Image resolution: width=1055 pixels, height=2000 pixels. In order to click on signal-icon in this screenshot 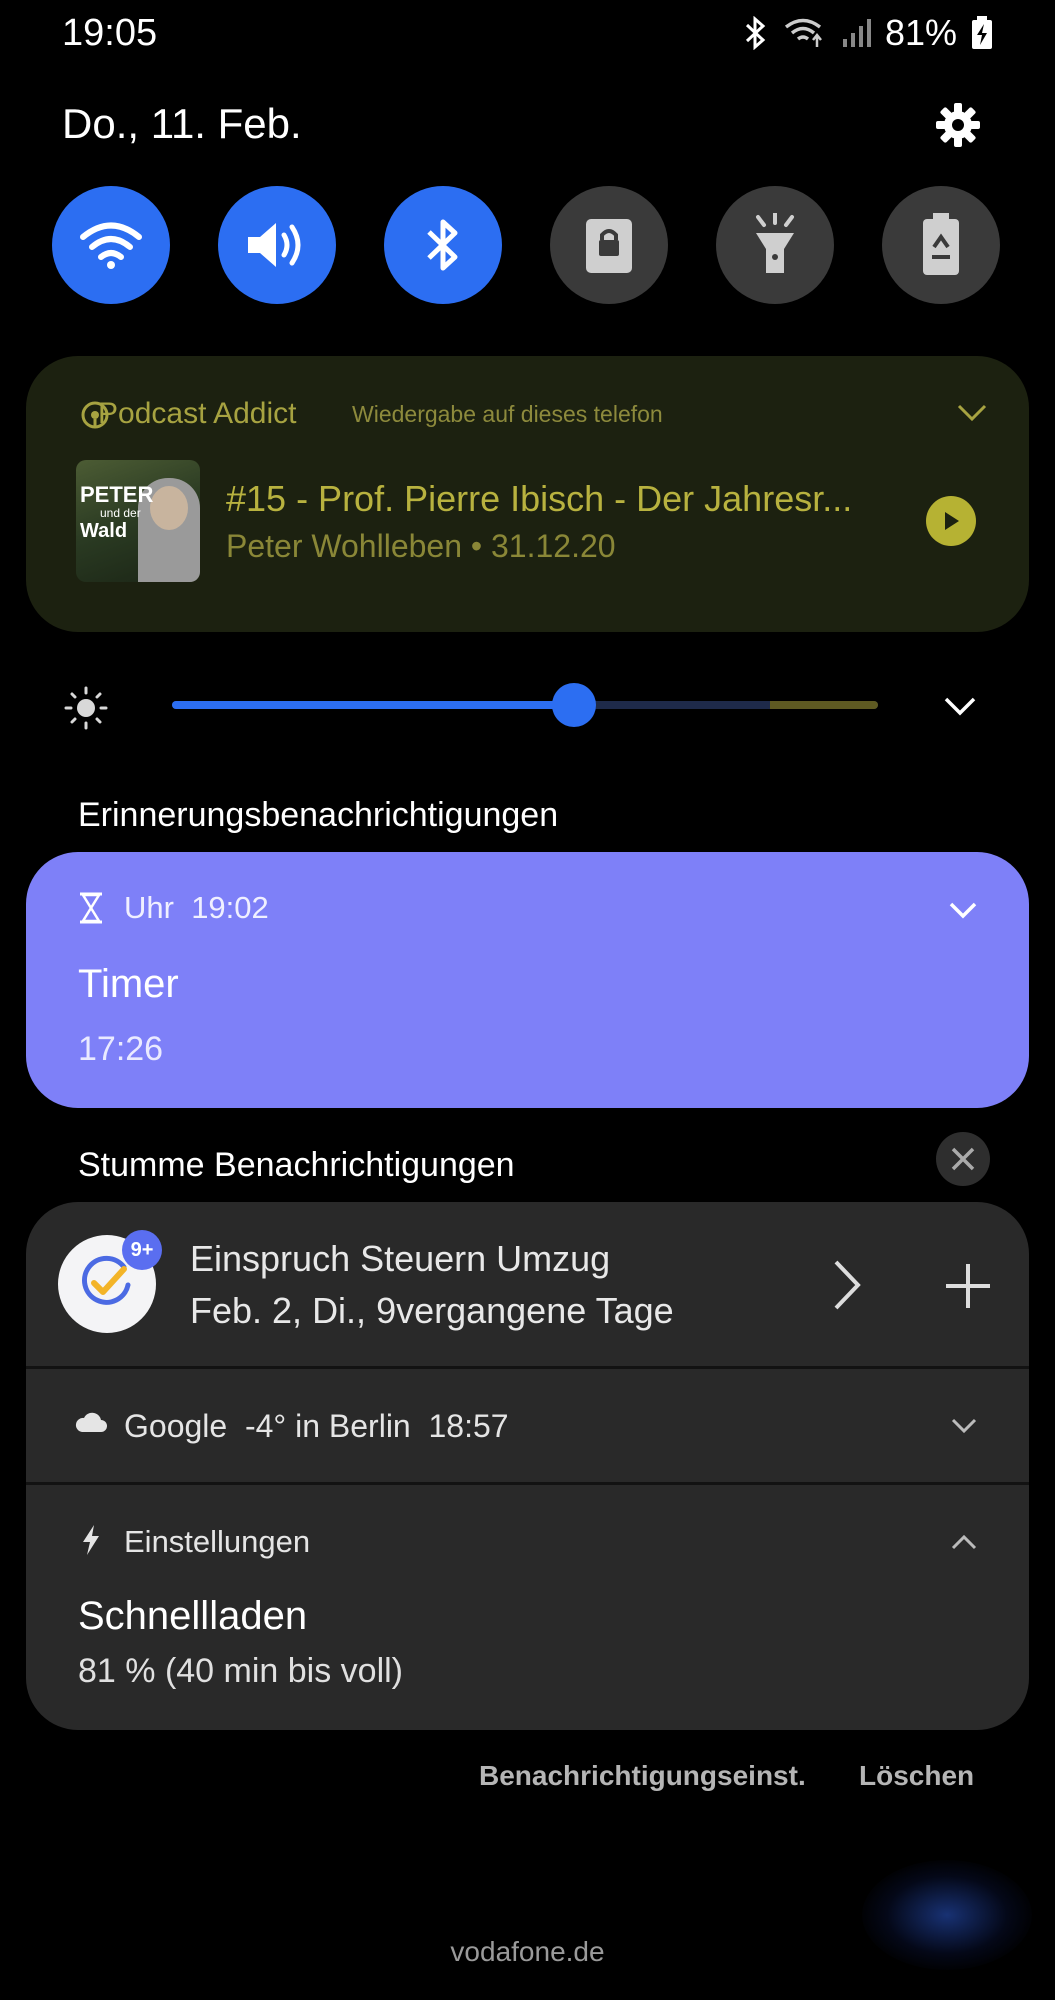, I will do `click(856, 33)`.